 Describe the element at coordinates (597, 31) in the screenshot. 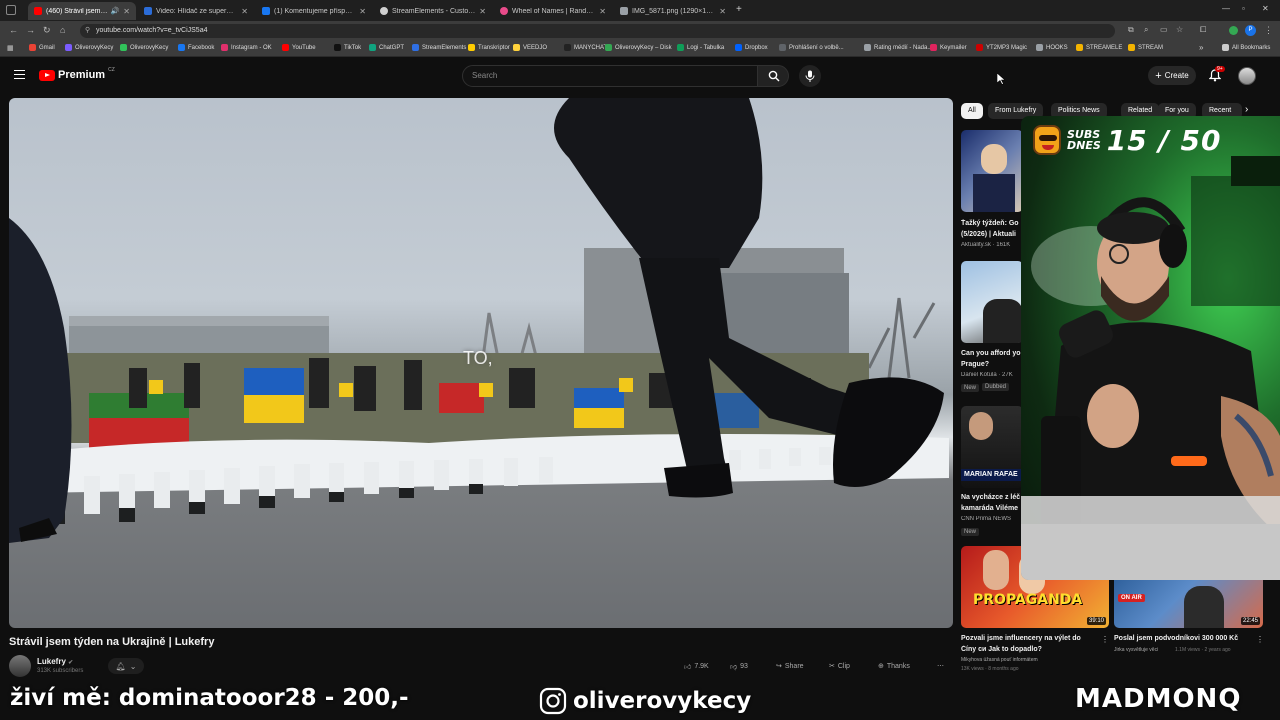

I see `url-field: ⚲ youtube.com/watch?v=e_tvCiJS5a4` at that location.